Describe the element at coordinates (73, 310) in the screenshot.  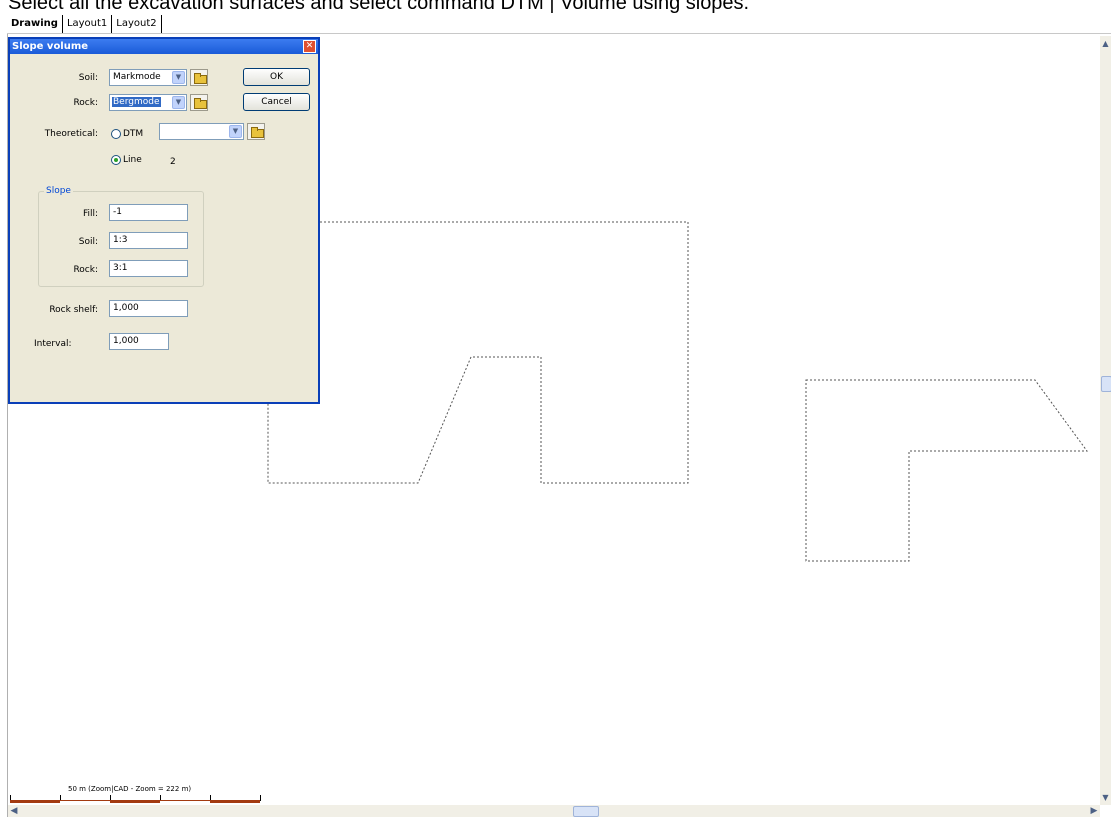
I see `rock-shelf-label: Rock shelf:` at that location.